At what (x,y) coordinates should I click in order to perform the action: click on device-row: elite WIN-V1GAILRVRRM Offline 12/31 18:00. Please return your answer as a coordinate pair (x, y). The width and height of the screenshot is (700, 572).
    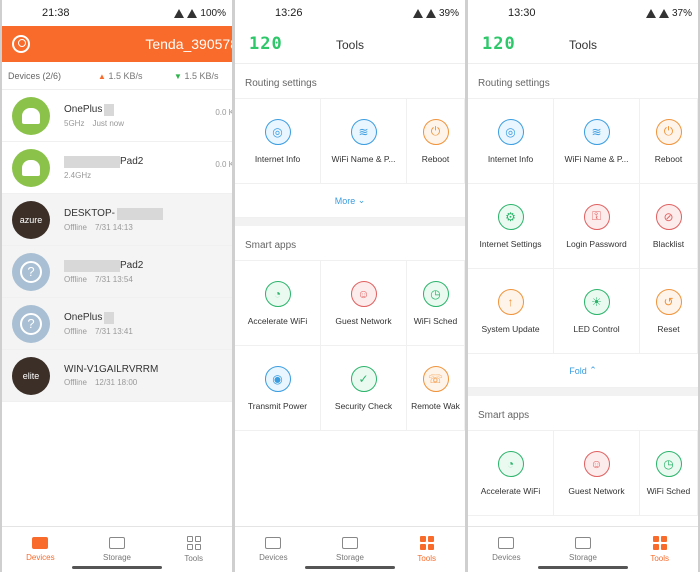
    Looking at the image, I should click on (117, 376).